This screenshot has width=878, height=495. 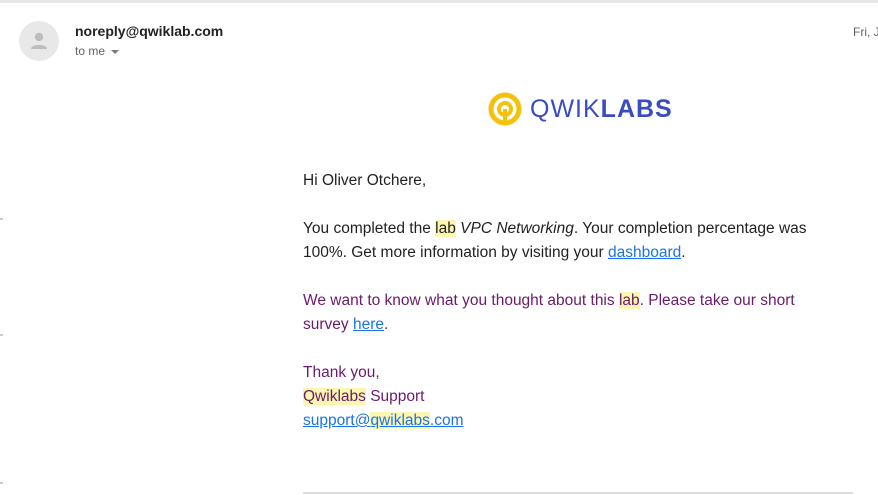 I want to click on support-email-link: support@qwiklabs.com, so click(x=383, y=420).